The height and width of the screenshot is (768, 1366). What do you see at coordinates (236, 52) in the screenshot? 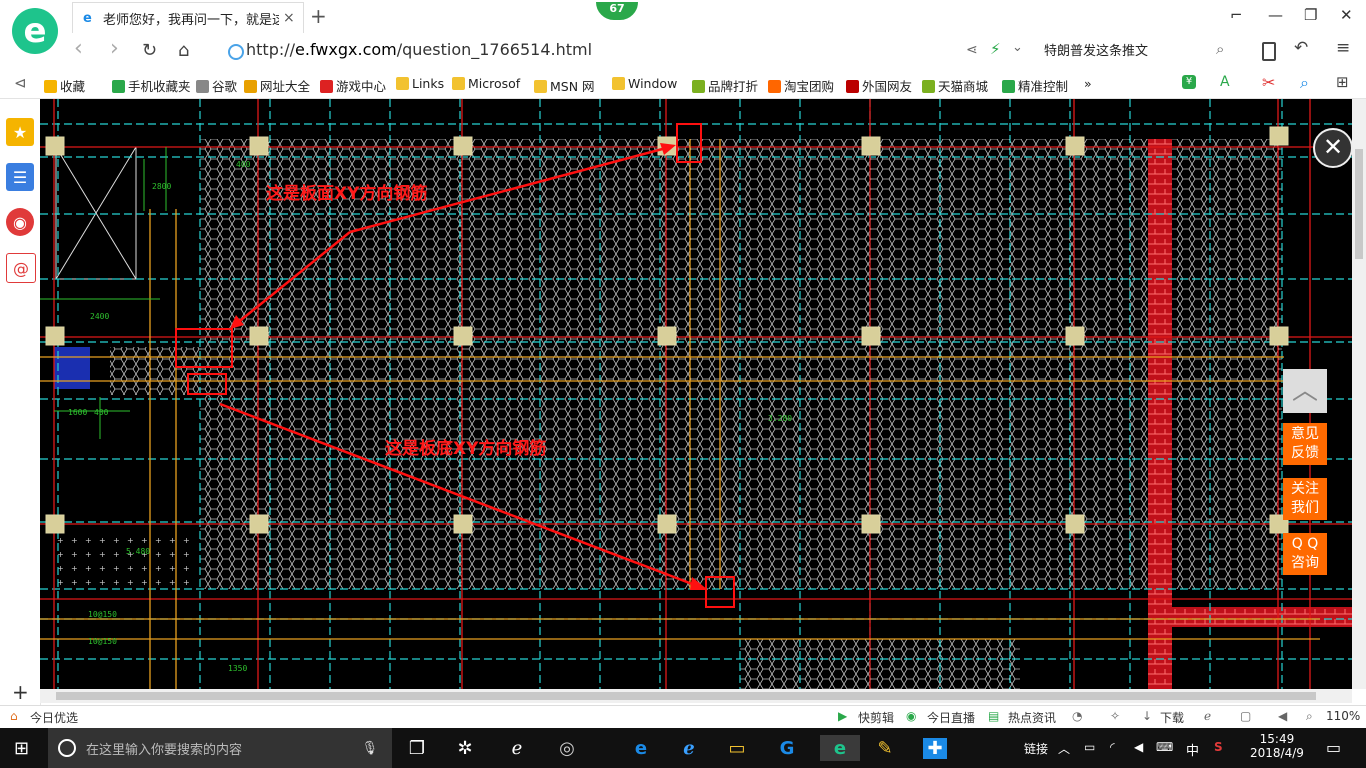
I see `site-info-icon` at bounding box center [236, 52].